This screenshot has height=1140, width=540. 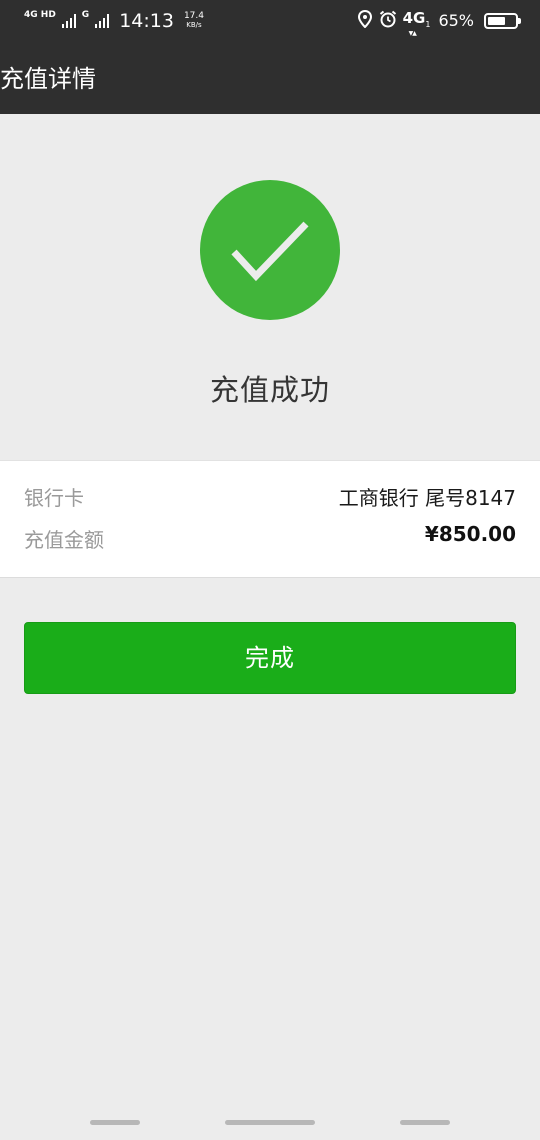 I want to click on gesture-nav-bar, so click(x=270, y=1125).